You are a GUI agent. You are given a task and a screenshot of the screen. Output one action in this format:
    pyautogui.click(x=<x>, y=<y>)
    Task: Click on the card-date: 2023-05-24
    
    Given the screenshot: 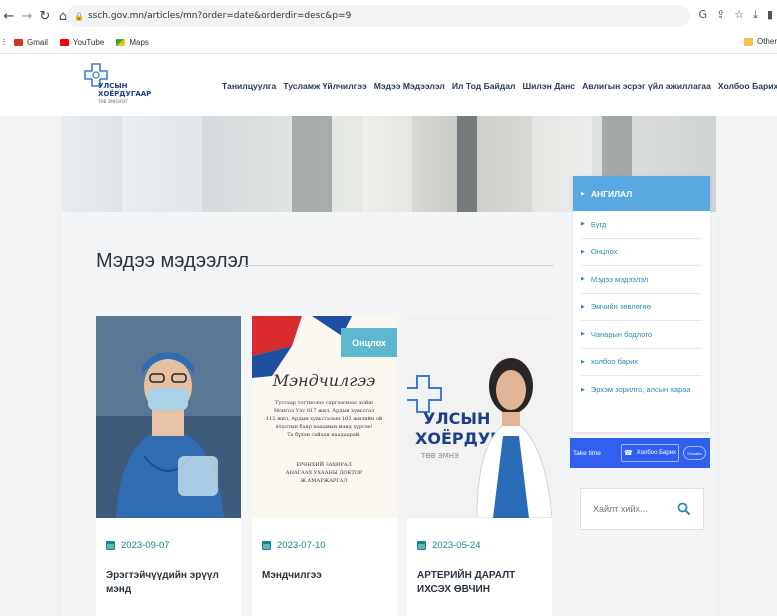 What is the action you would take?
    pyautogui.click(x=449, y=545)
    